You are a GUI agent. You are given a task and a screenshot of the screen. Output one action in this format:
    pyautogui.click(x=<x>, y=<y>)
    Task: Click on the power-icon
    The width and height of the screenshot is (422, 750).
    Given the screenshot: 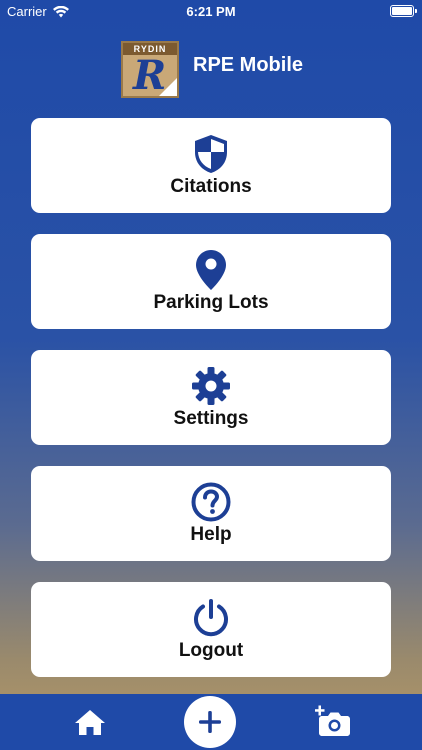 What is the action you would take?
    pyautogui.click(x=211, y=618)
    